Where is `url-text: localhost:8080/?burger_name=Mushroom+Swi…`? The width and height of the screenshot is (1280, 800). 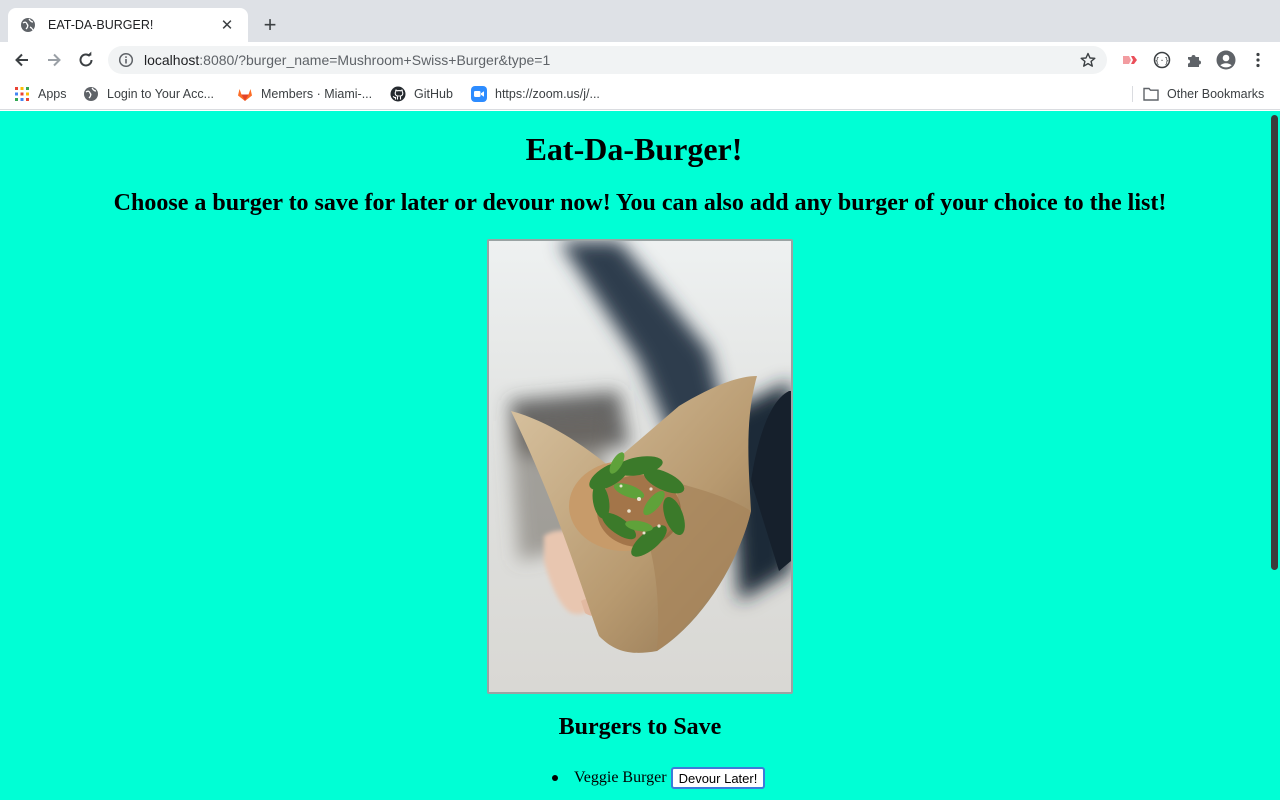
url-text: localhost:8080/?burger_name=Mushroom+Swi… is located at coordinates (611, 60).